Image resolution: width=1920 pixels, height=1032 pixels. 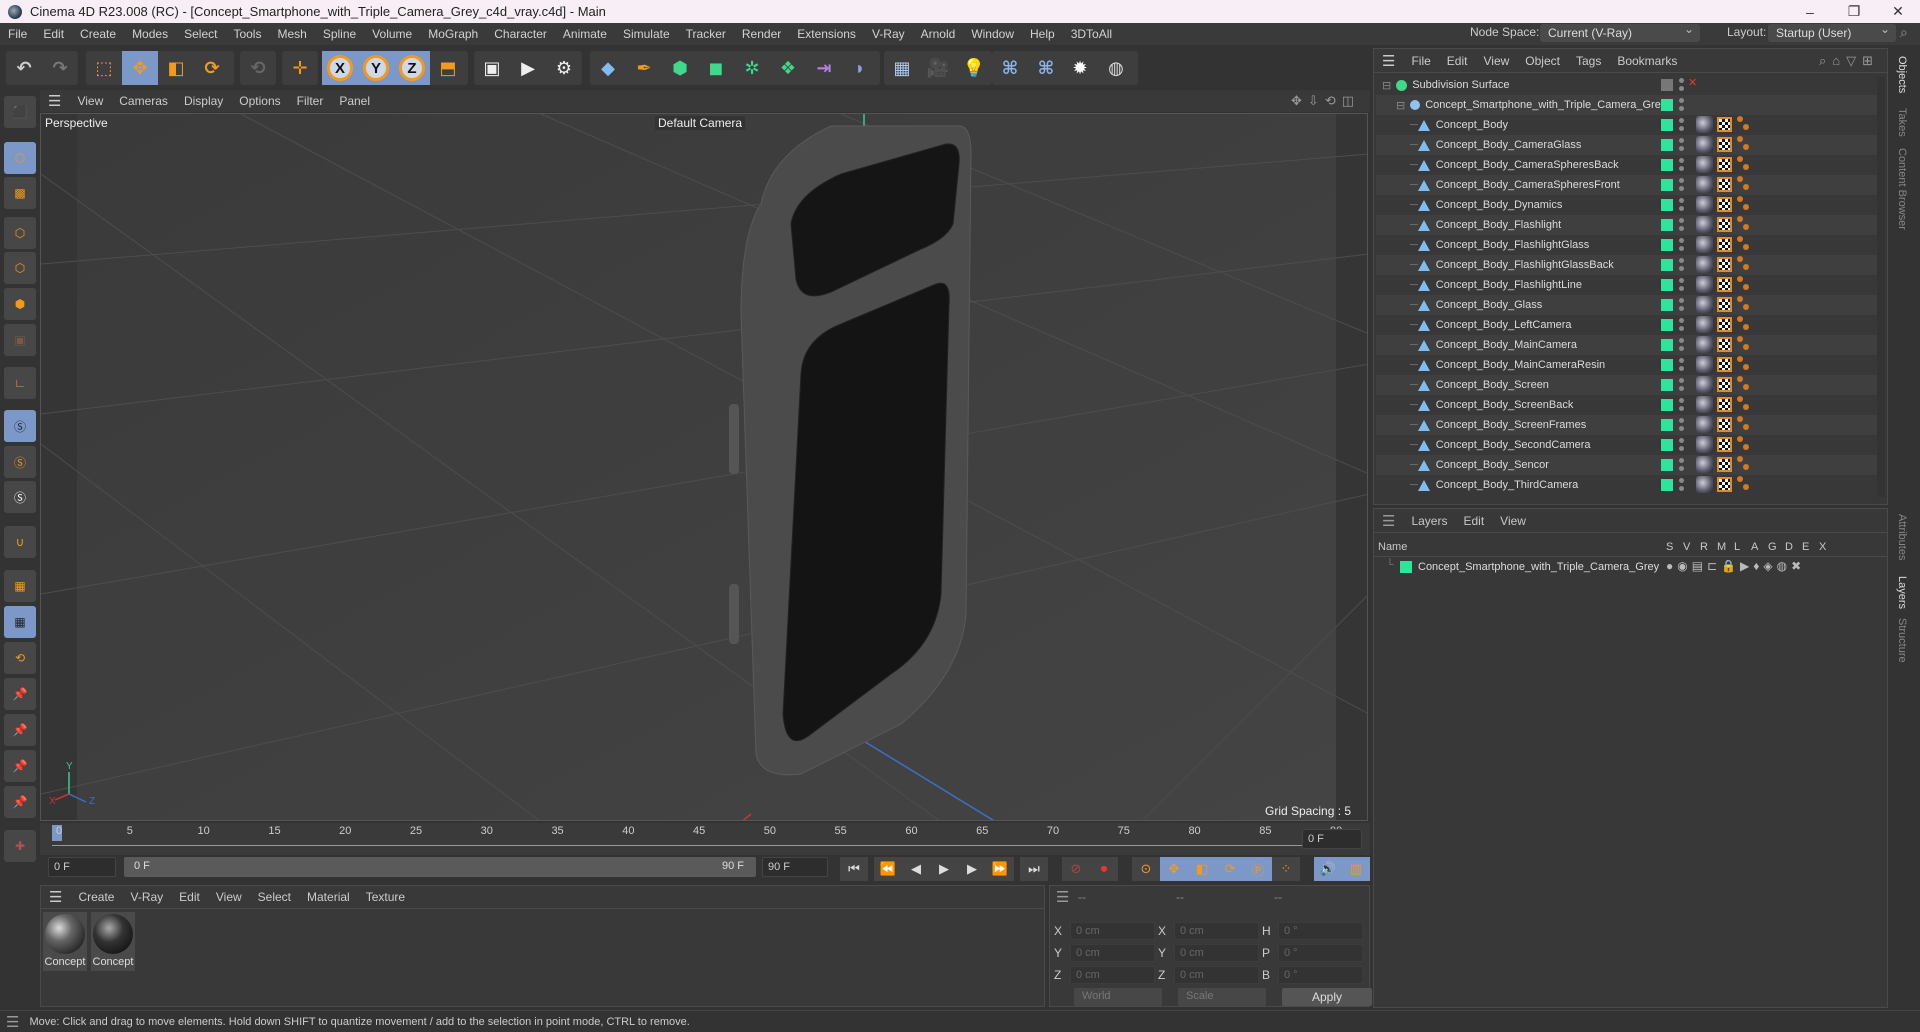 What do you see at coordinates (200, 34) in the screenshot?
I see `menu-select: Select` at bounding box center [200, 34].